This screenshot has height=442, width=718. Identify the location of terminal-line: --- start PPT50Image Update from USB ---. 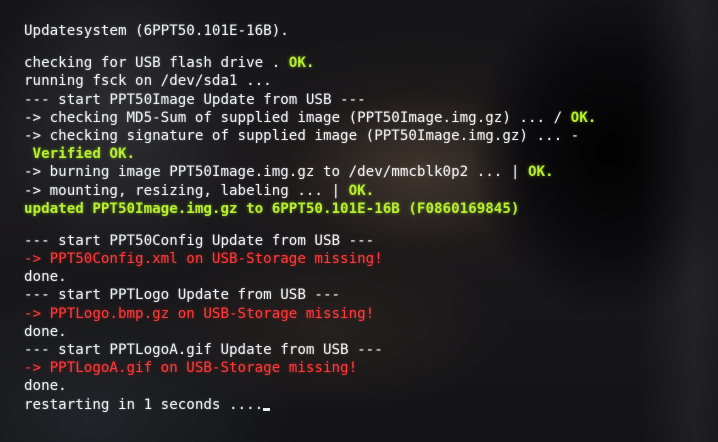
(369, 100).